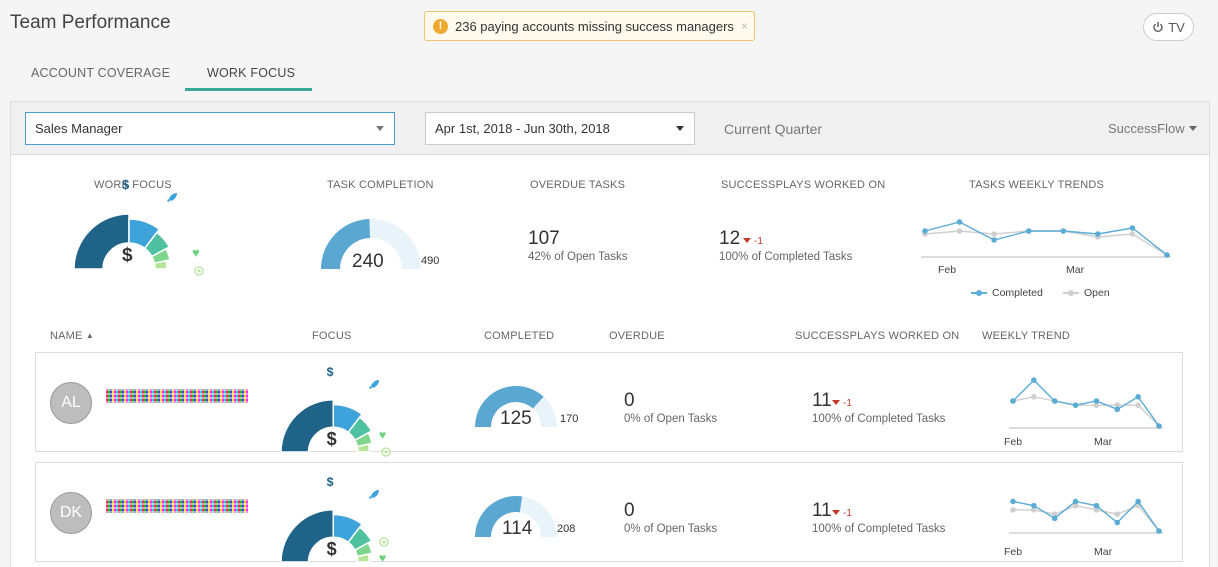 Image resolution: width=1218 pixels, height=567 pixels. Describe the element at coordinates (979, 293) in the screenshot. I see `legend-swatch-completed` at that location.